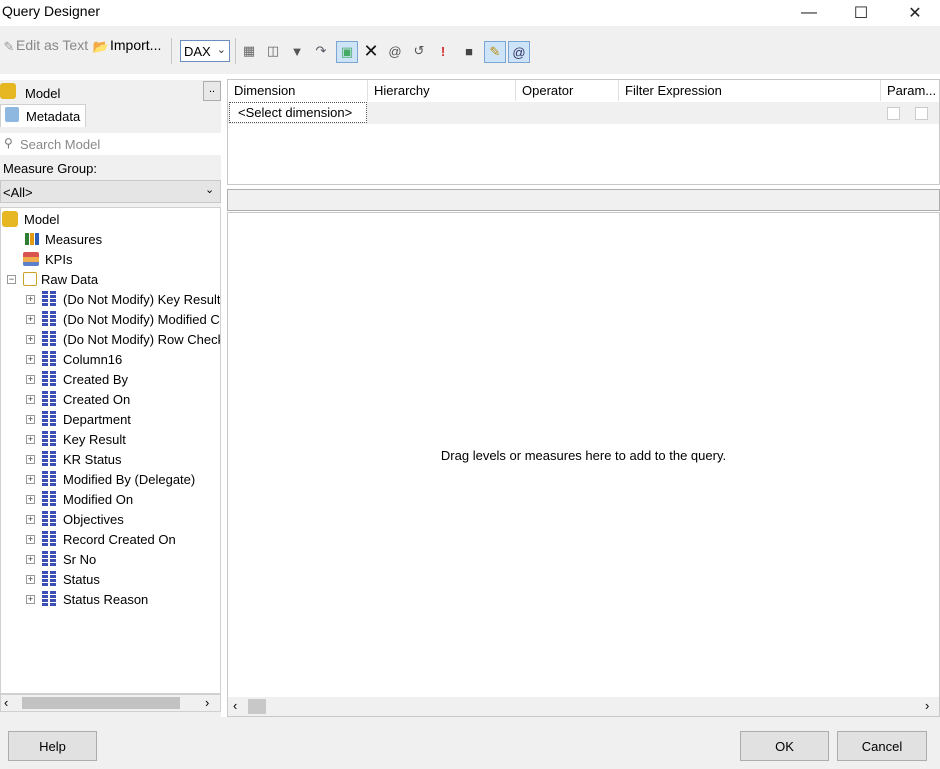  What do you see at coordinates (673, 90) in the screenshot?
I see `column-header-filter-expression: Filter Expression` at bounding box center [673, 90].